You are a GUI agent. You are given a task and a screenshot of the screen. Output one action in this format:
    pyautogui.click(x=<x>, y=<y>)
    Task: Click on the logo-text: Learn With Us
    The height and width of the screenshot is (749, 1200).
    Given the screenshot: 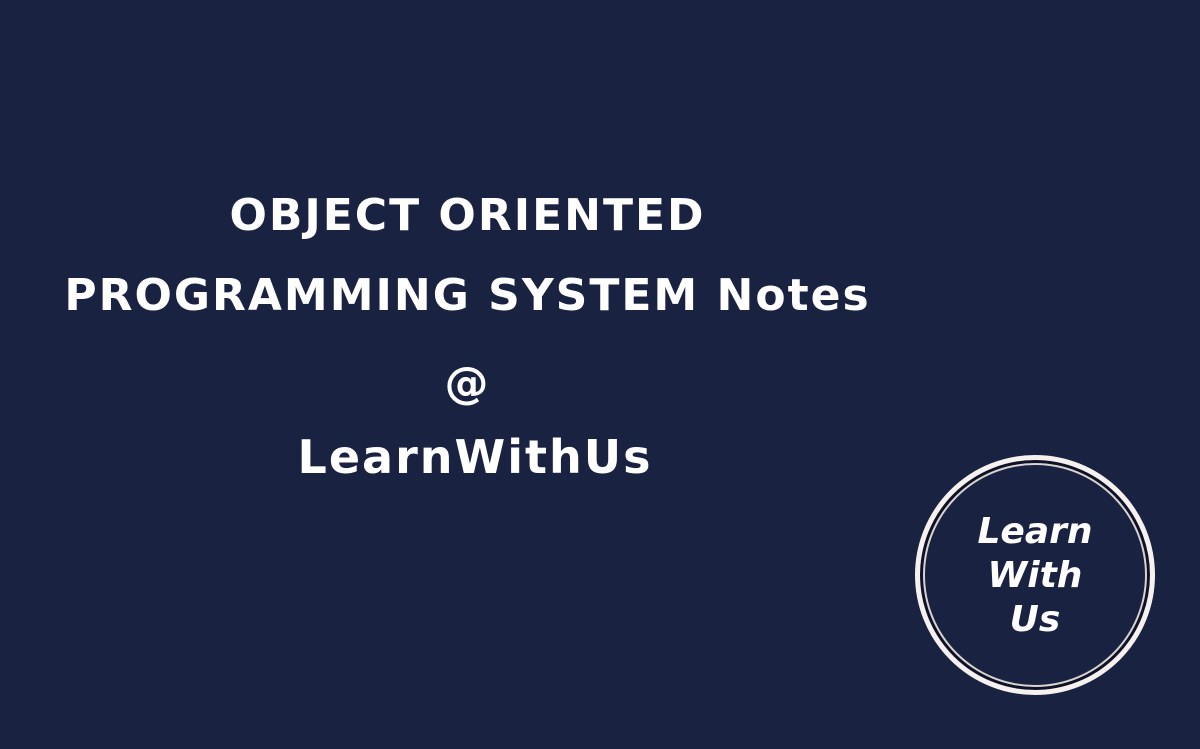 What is the action you would take?
    pyautogui.click(x=1035, y=576)
    